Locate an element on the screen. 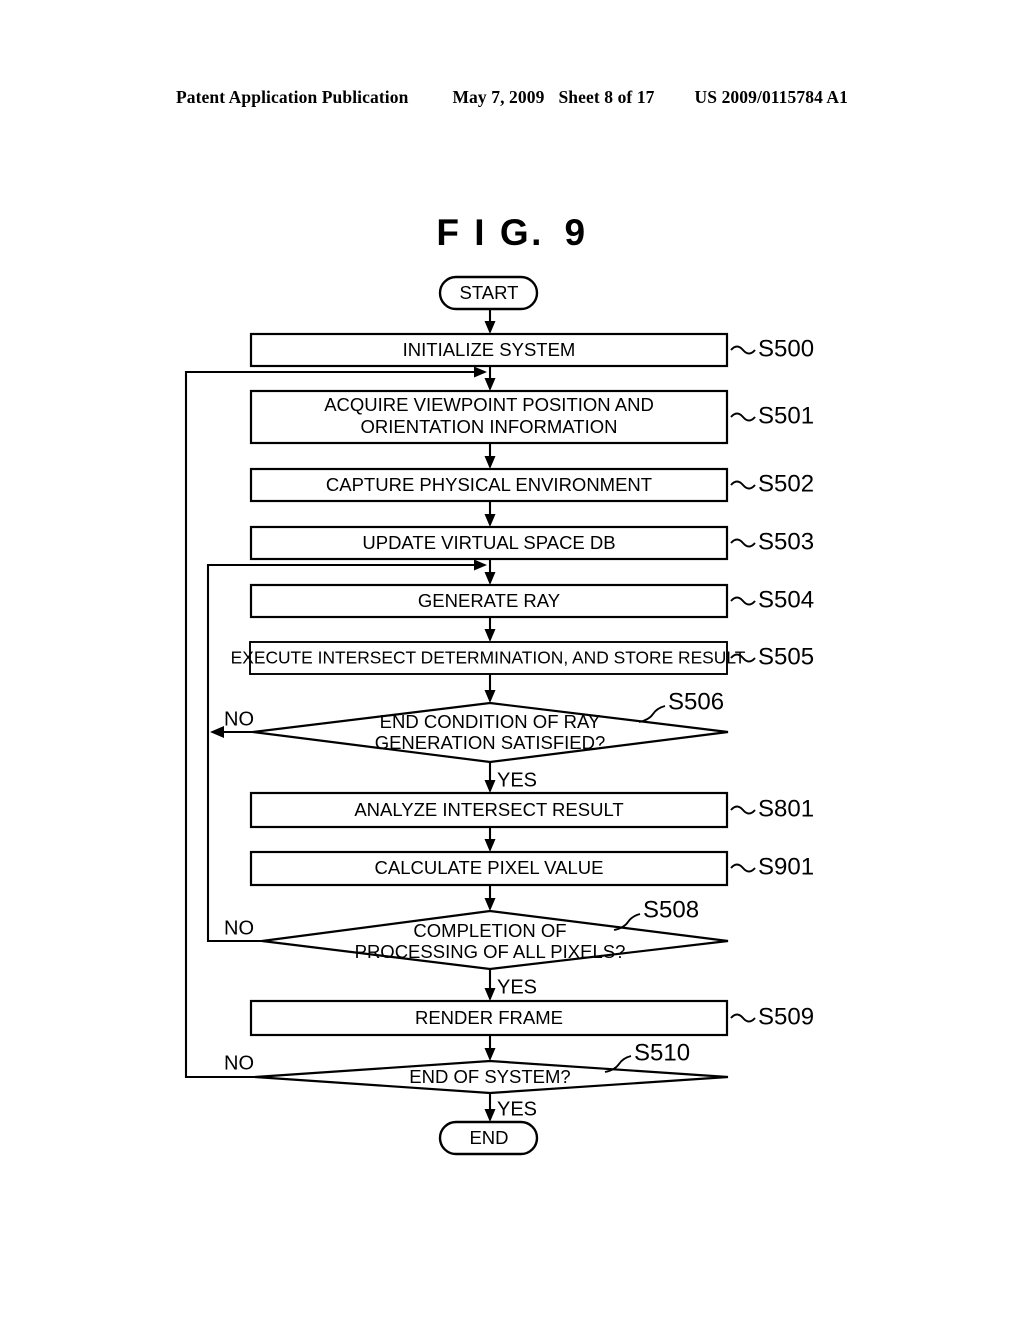 The image size is (1024, 1320). step-id-s504: S504 is located at coordinates (786, 599).